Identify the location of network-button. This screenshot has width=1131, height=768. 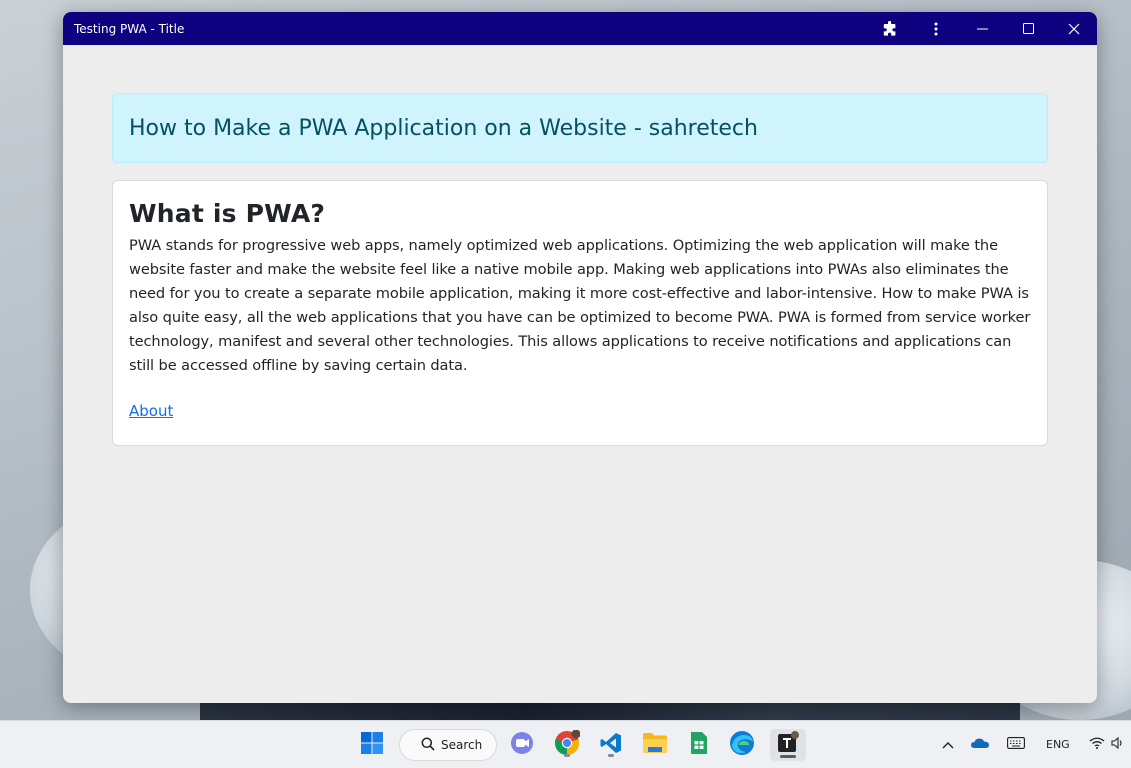
(1097, 745).